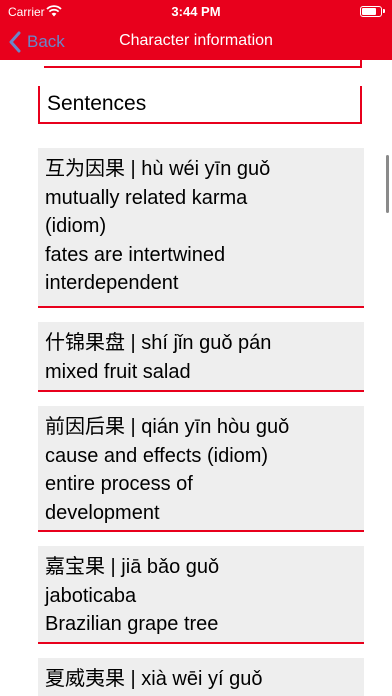 The height and width of the screenshot is (696, 392). What do you see at coordinates (146, 197) in the screenshot?
I see `sentence-definition: mutually related karma` at bounding box center [146, 197].